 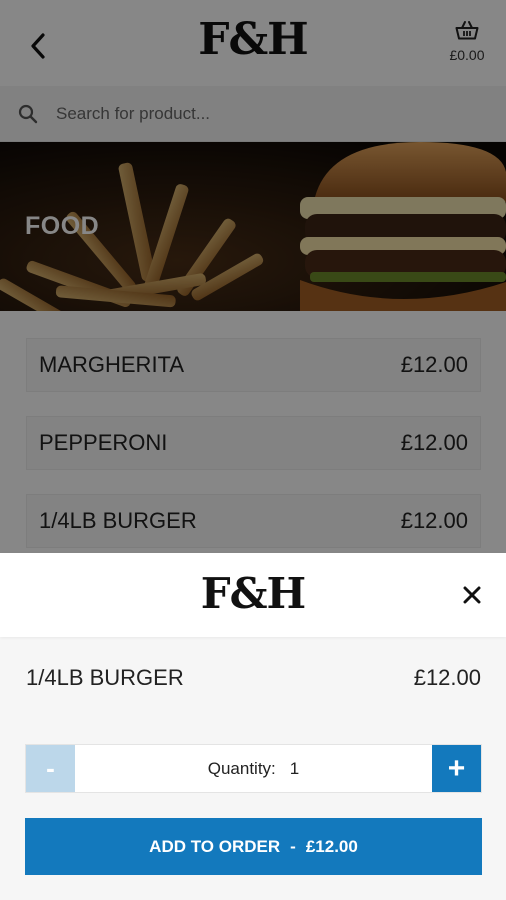 I want to click on selected-item-name: 1/4LB BURGER, so click(x=105, y=677).